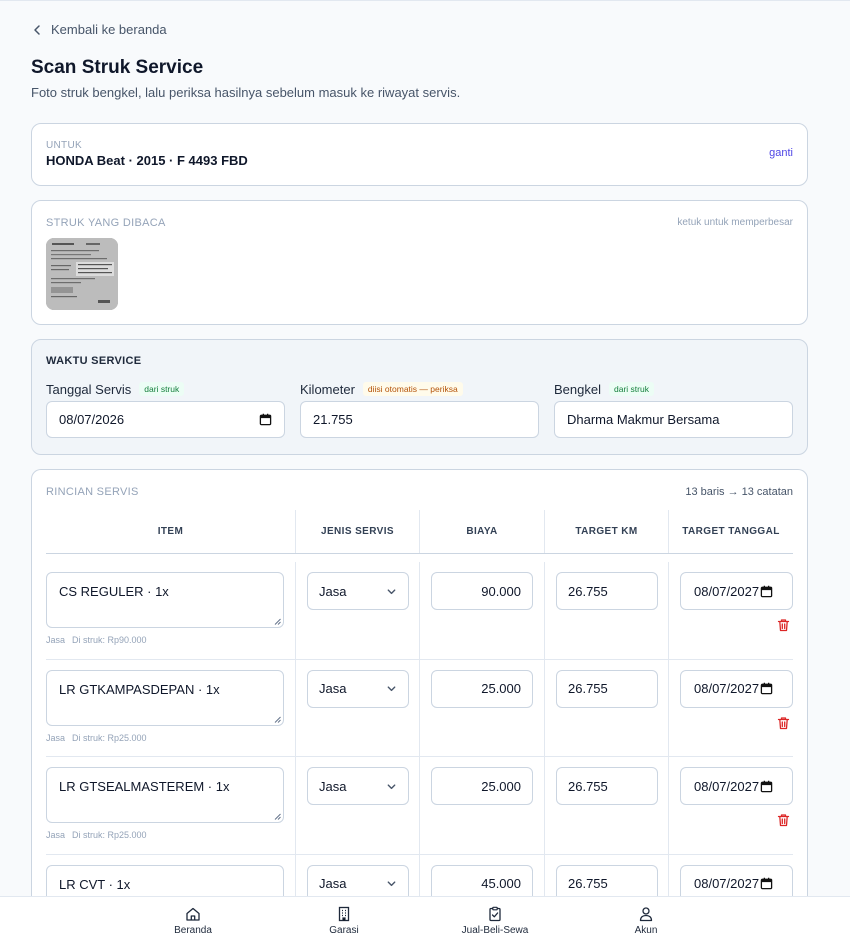 The height and width of the screenshot is (944, 850). What do you see at coordinates (607, 531) in the screenshot?
I see `column-header-target-km: TARGET KM` at bounding box center [607, 531].